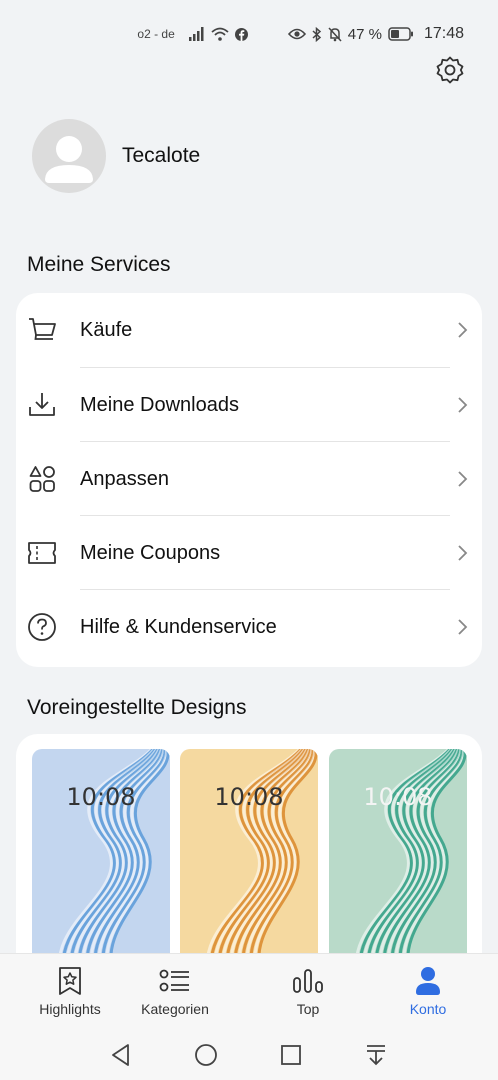  What do you see at coordinates (42, 405) in the screenshot?
I see `download-icon` at bounding box center [42, 405].